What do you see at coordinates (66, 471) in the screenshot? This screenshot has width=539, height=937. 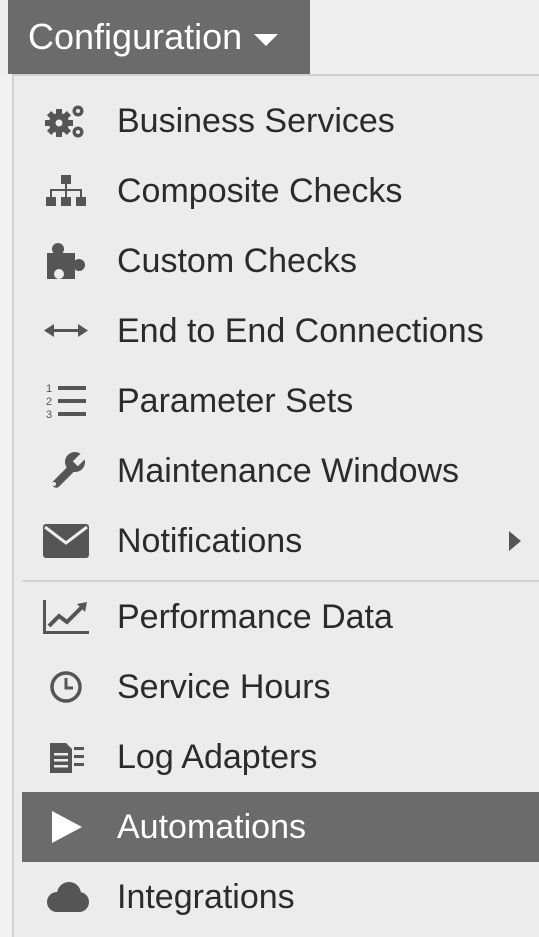 I see `wrench-icon` at bounding box center [66, 471].